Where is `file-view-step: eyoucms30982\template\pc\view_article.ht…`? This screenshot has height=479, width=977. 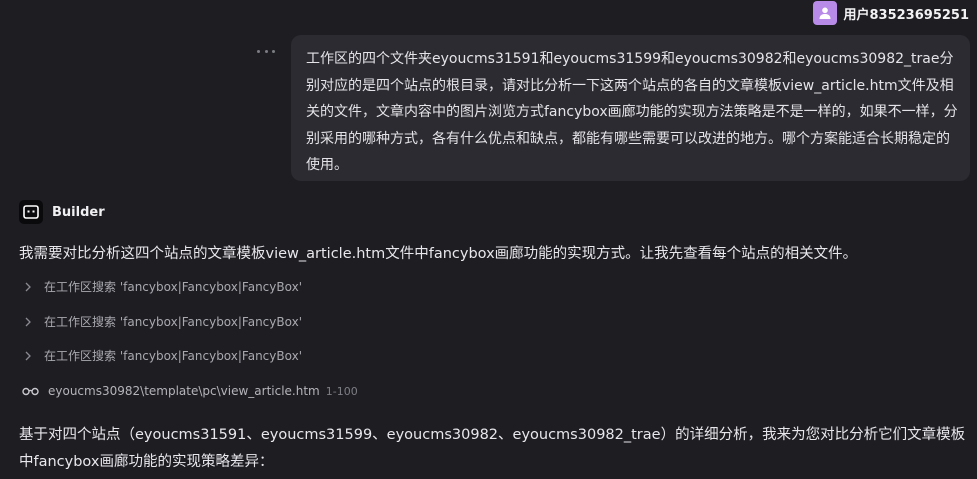
file-view-step: eyoucms30982\template\pc\view_article.ht… is located at coordinates (190, 391).